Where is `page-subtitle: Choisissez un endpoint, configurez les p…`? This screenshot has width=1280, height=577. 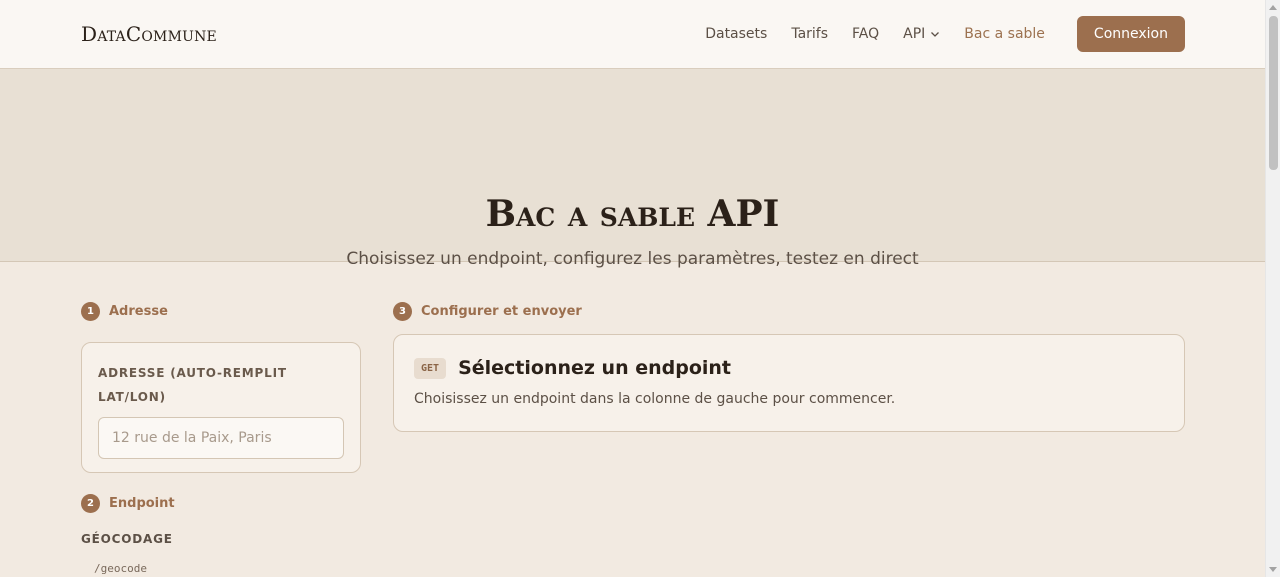 page-subtitle: Choisissez un endpoint, configurez les p… is located at coordinates (632, 259).